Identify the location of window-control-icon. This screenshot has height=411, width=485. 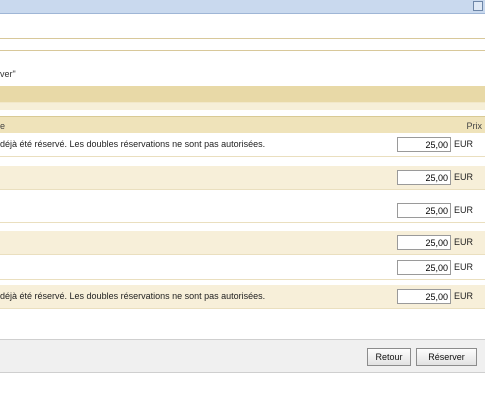
(478, 6).